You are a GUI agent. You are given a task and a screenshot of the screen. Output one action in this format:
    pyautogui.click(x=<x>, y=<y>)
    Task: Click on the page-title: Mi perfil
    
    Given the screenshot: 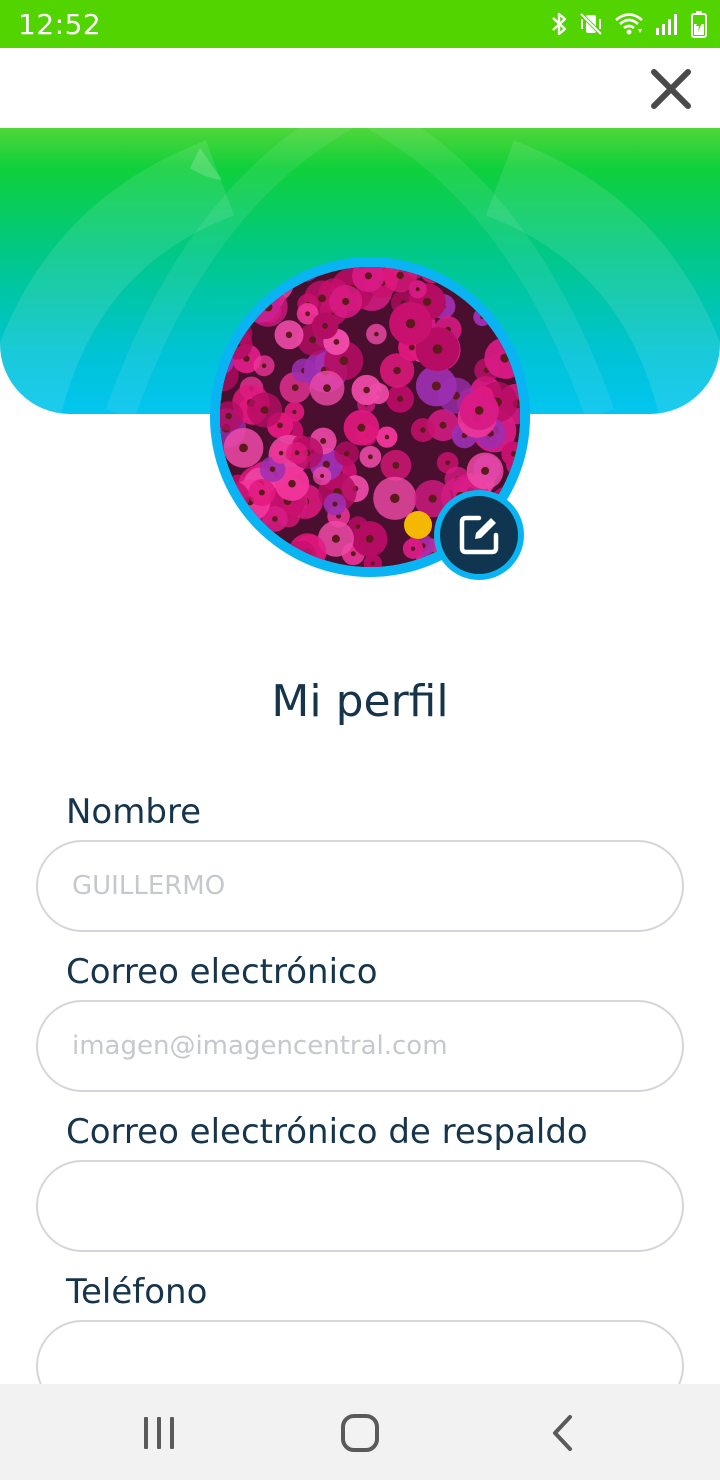 What is the action you would take?
    pyautogui.click(x=360, y=701)
    